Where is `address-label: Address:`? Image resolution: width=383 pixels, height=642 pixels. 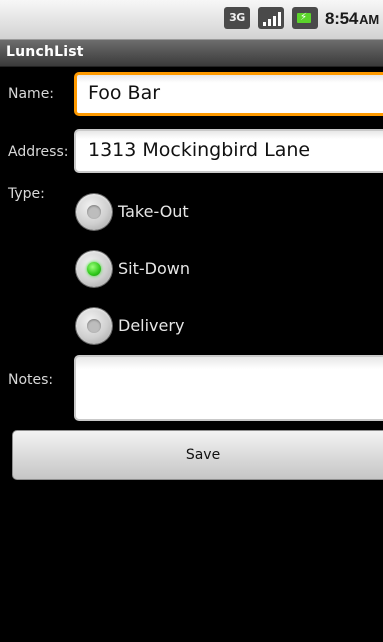
address-label: Address: is located at coordinates (38, 152).